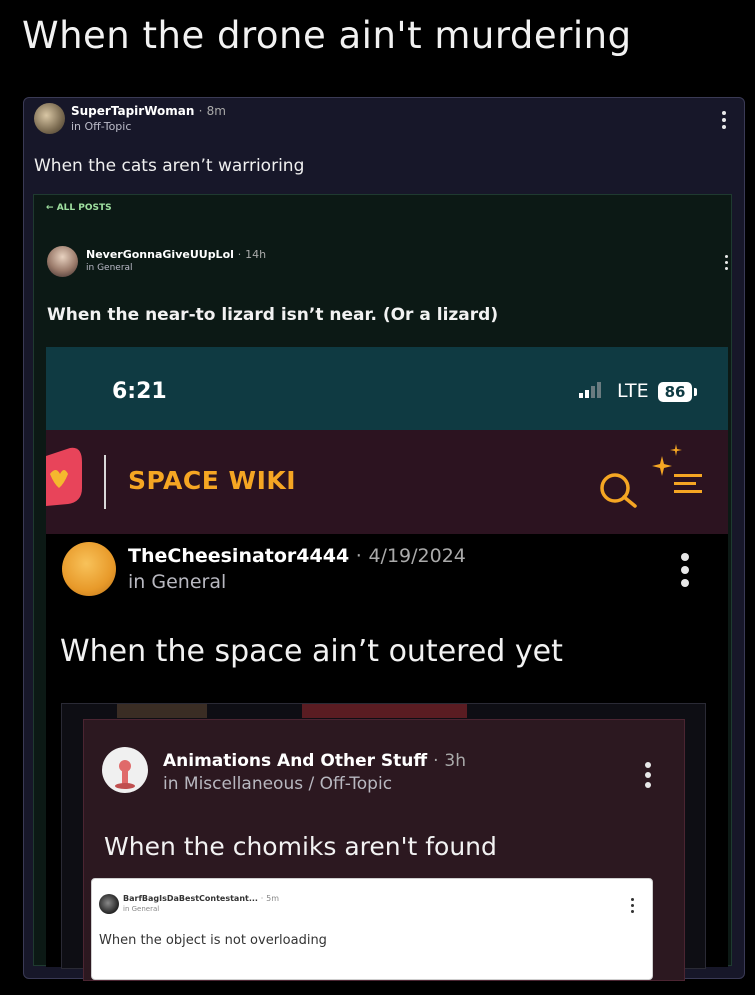  Describe the element at coordinates (675, 392) in the screenshot. I see `battery-icon: 86` at that location.